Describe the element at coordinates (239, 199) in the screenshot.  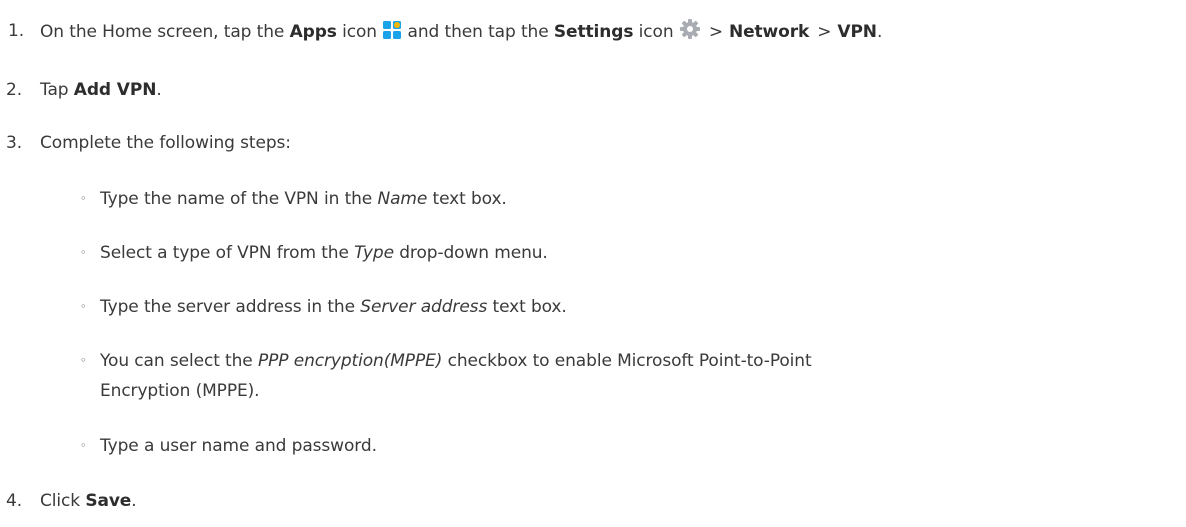
I see `substep-text: Type the name of the VPN in the` at that location.